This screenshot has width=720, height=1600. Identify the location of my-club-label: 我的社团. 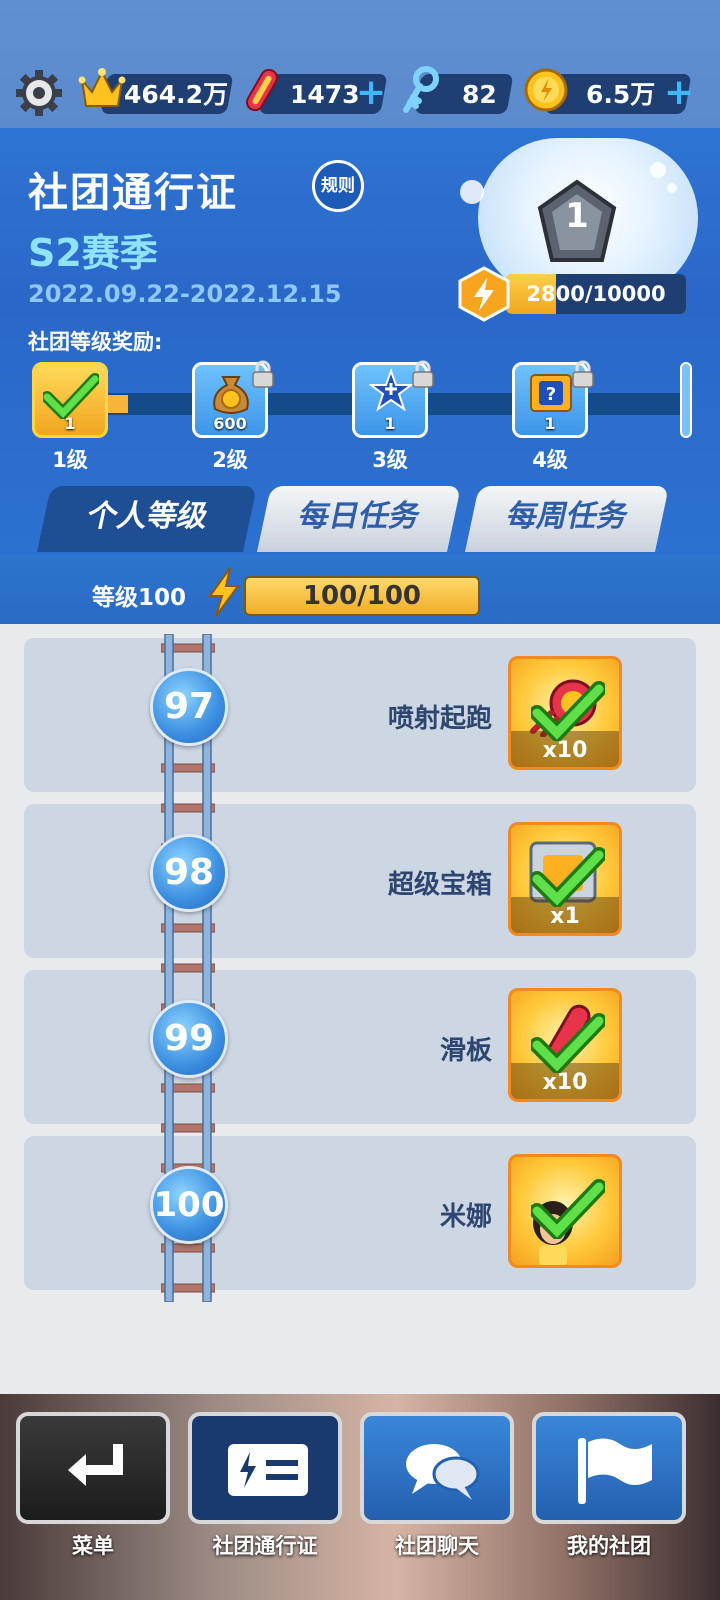
(609, 1546).